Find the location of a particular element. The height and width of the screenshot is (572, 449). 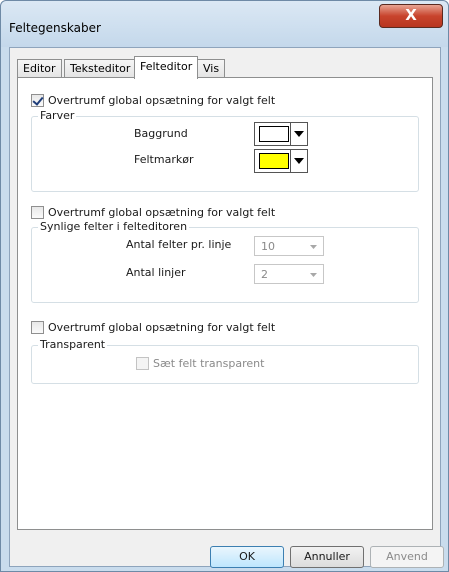

tab-teksteditor: Teksteditor is located at coordinates (100, 68).